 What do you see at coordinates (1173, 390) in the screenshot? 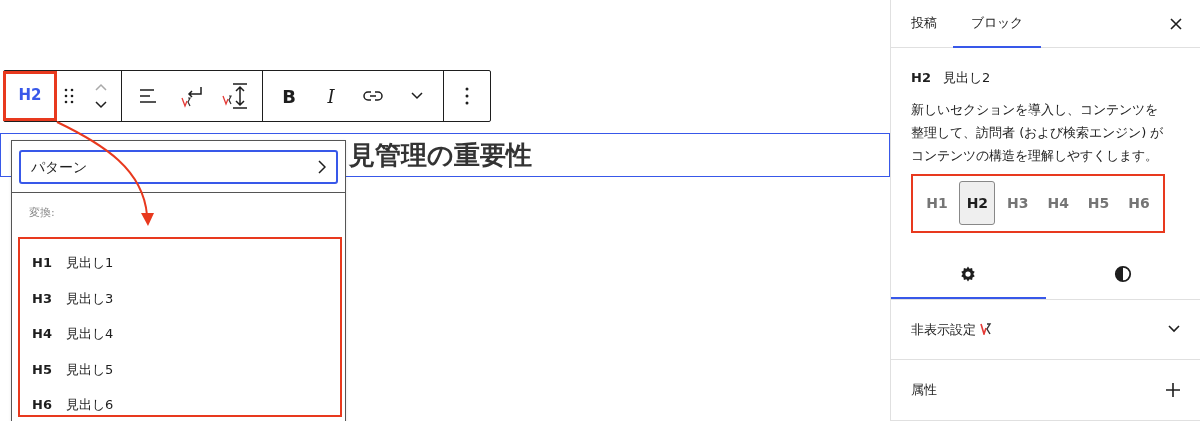
I see `plus-icon` at bounding box center [1173, 390].